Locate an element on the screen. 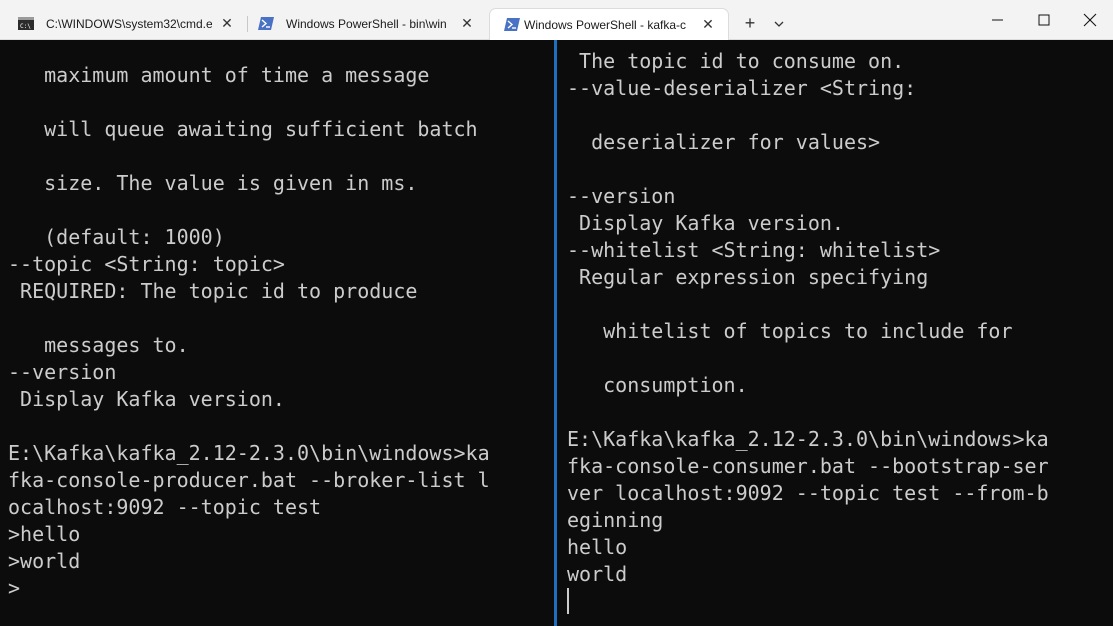 The image size is (1113, 626). terminal-line: eginning is located at coordinates (615, 520).